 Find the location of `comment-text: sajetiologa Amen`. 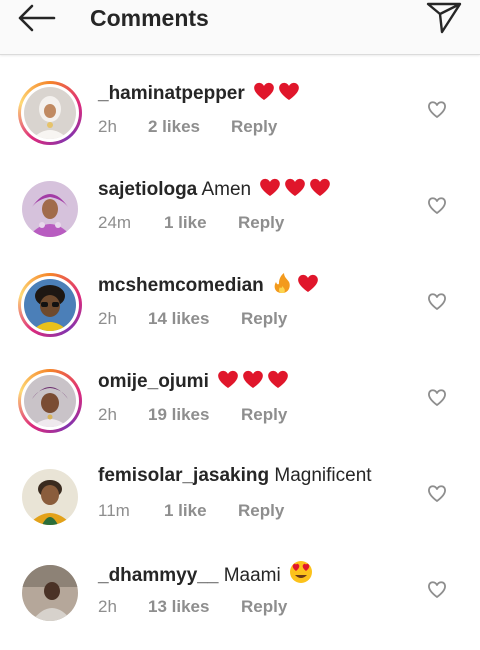

comment-text: sajetiologa Amen is located at coordinates (216, 190).